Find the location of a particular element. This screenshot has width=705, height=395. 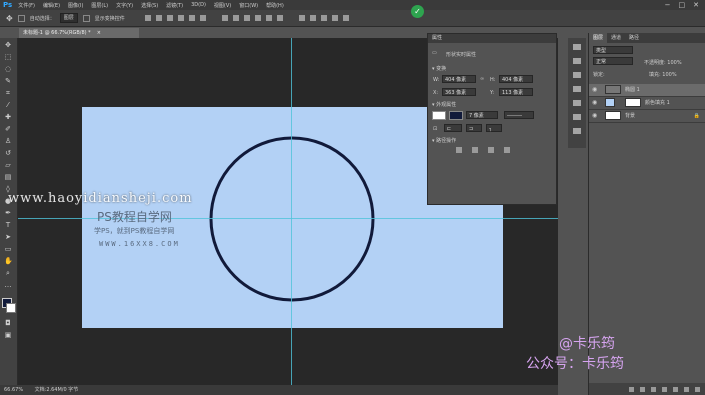

appearance-section-label: 外观属性 is located at coordinates (446, 105).